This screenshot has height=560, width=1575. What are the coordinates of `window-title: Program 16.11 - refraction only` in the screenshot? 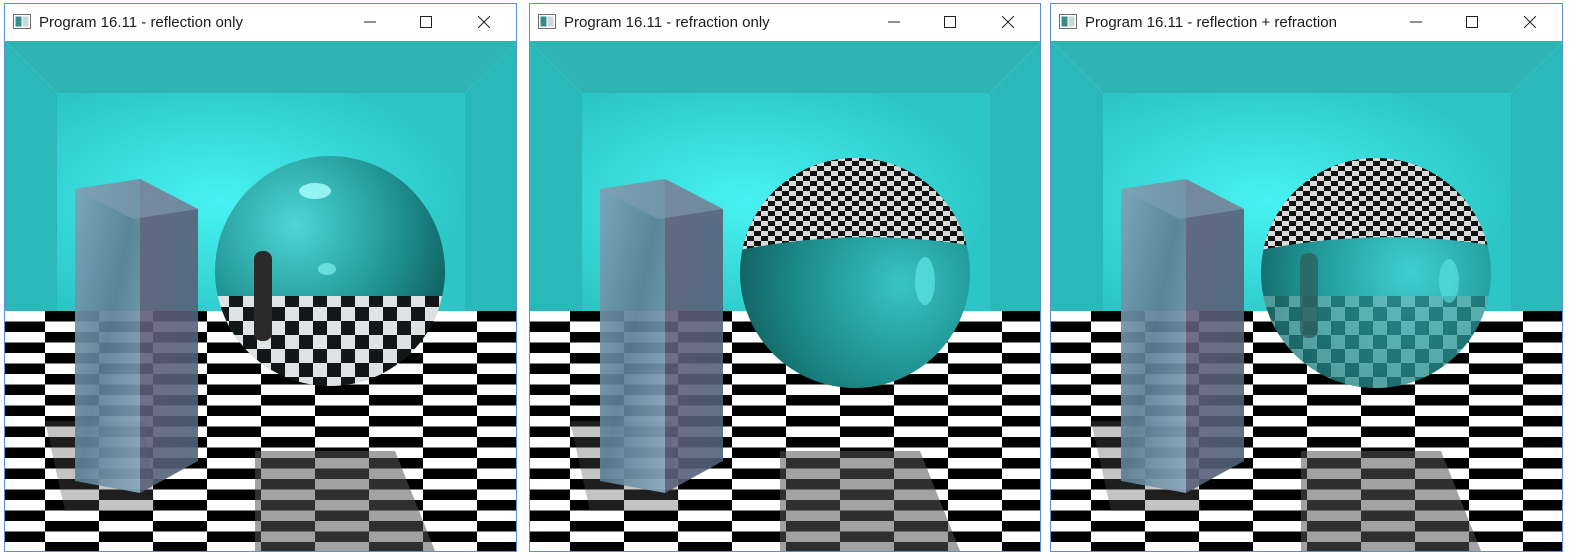 It's located at (667, 22).